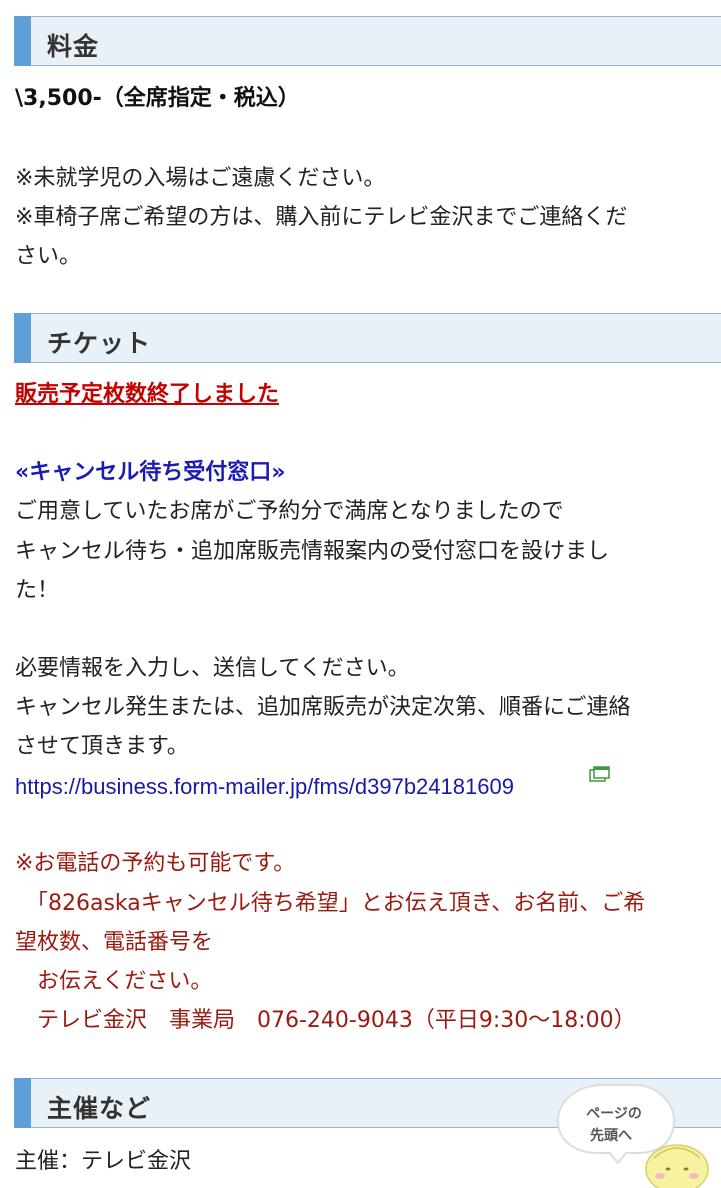 The image size is (721, 1188). Describe the element at coordinates (155, 863) in the screenshot. I see `phone-reservation-line1: ※お電話の予約も可能です。` at that location.